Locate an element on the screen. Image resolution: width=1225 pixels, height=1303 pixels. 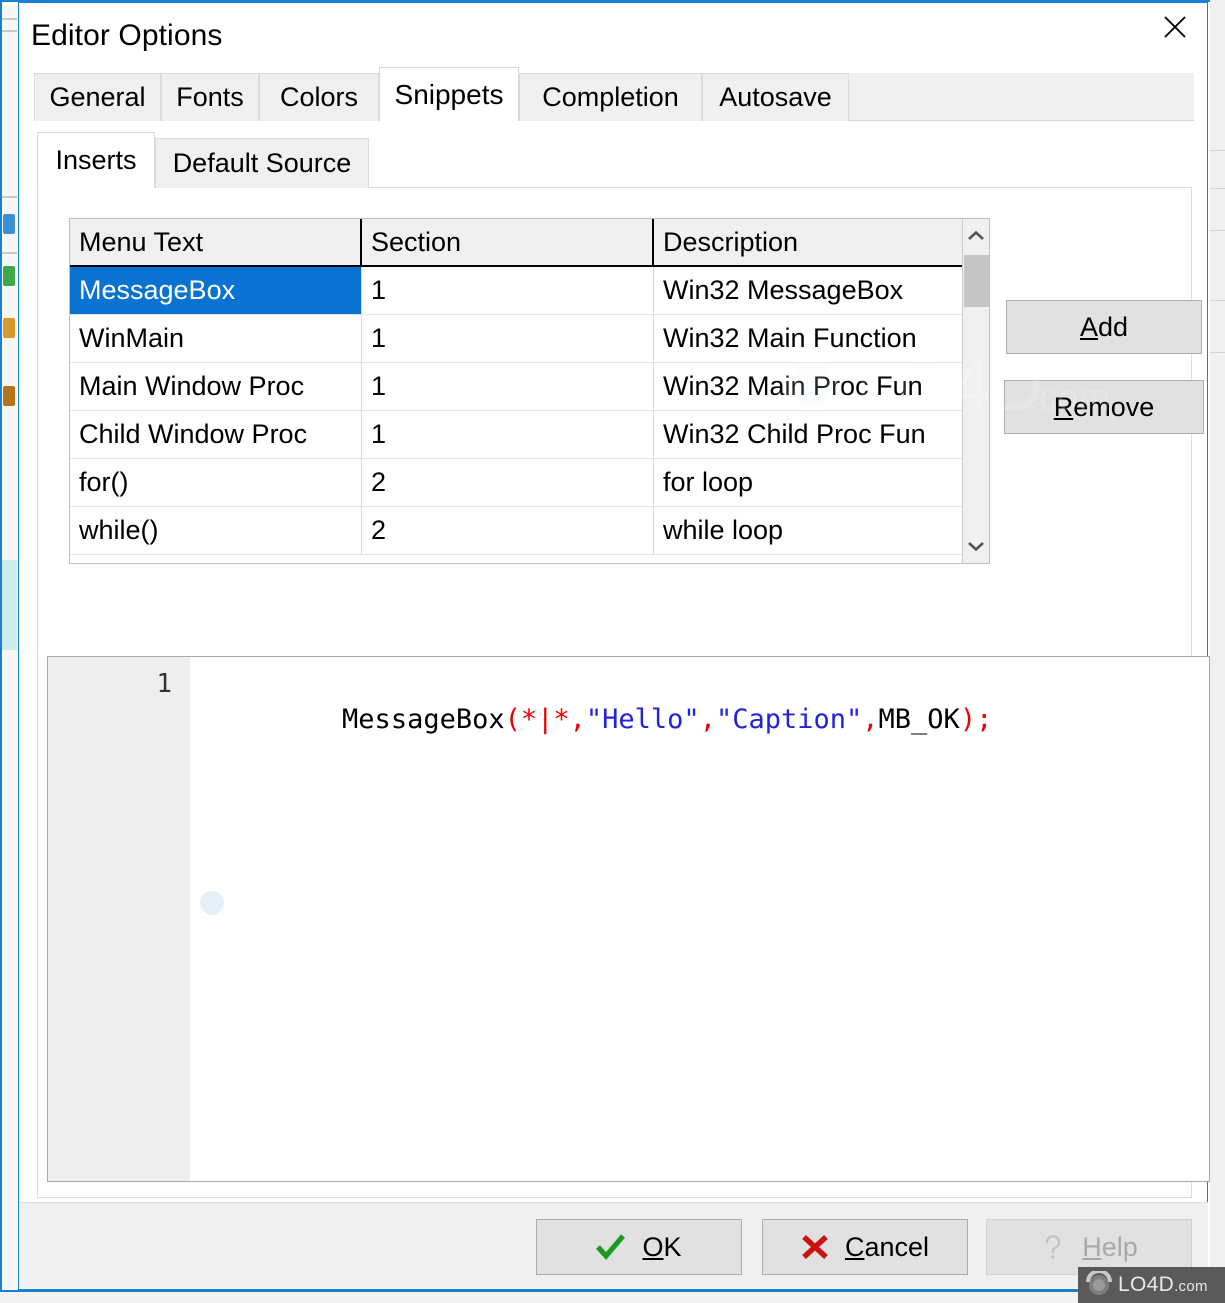
table-row: WinMain 1 Win32 Main Function is located at coordinates (516, 339).